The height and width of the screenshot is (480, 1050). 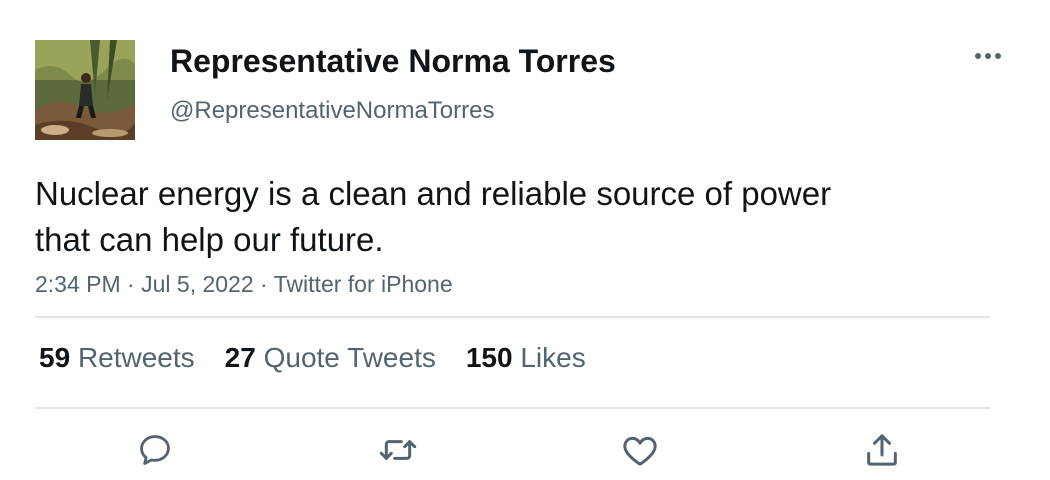 I want to click on like-button, so click(x=640, y=450).